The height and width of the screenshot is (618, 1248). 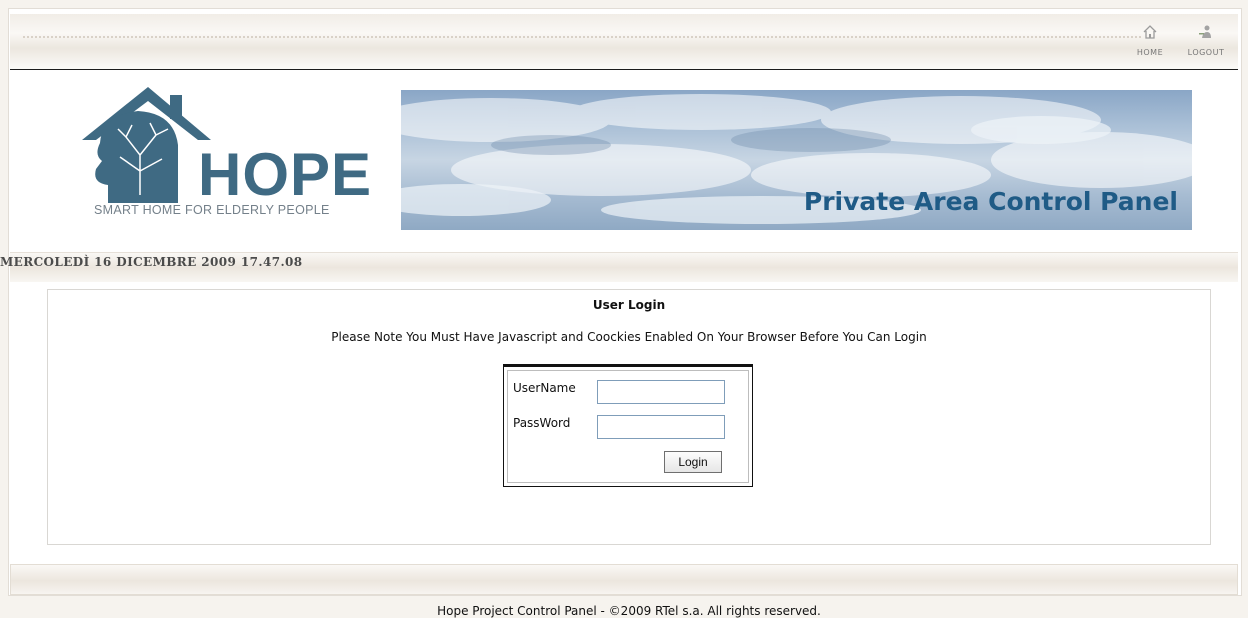 I want to click on house-head-icon, so click(x=146, y=145).